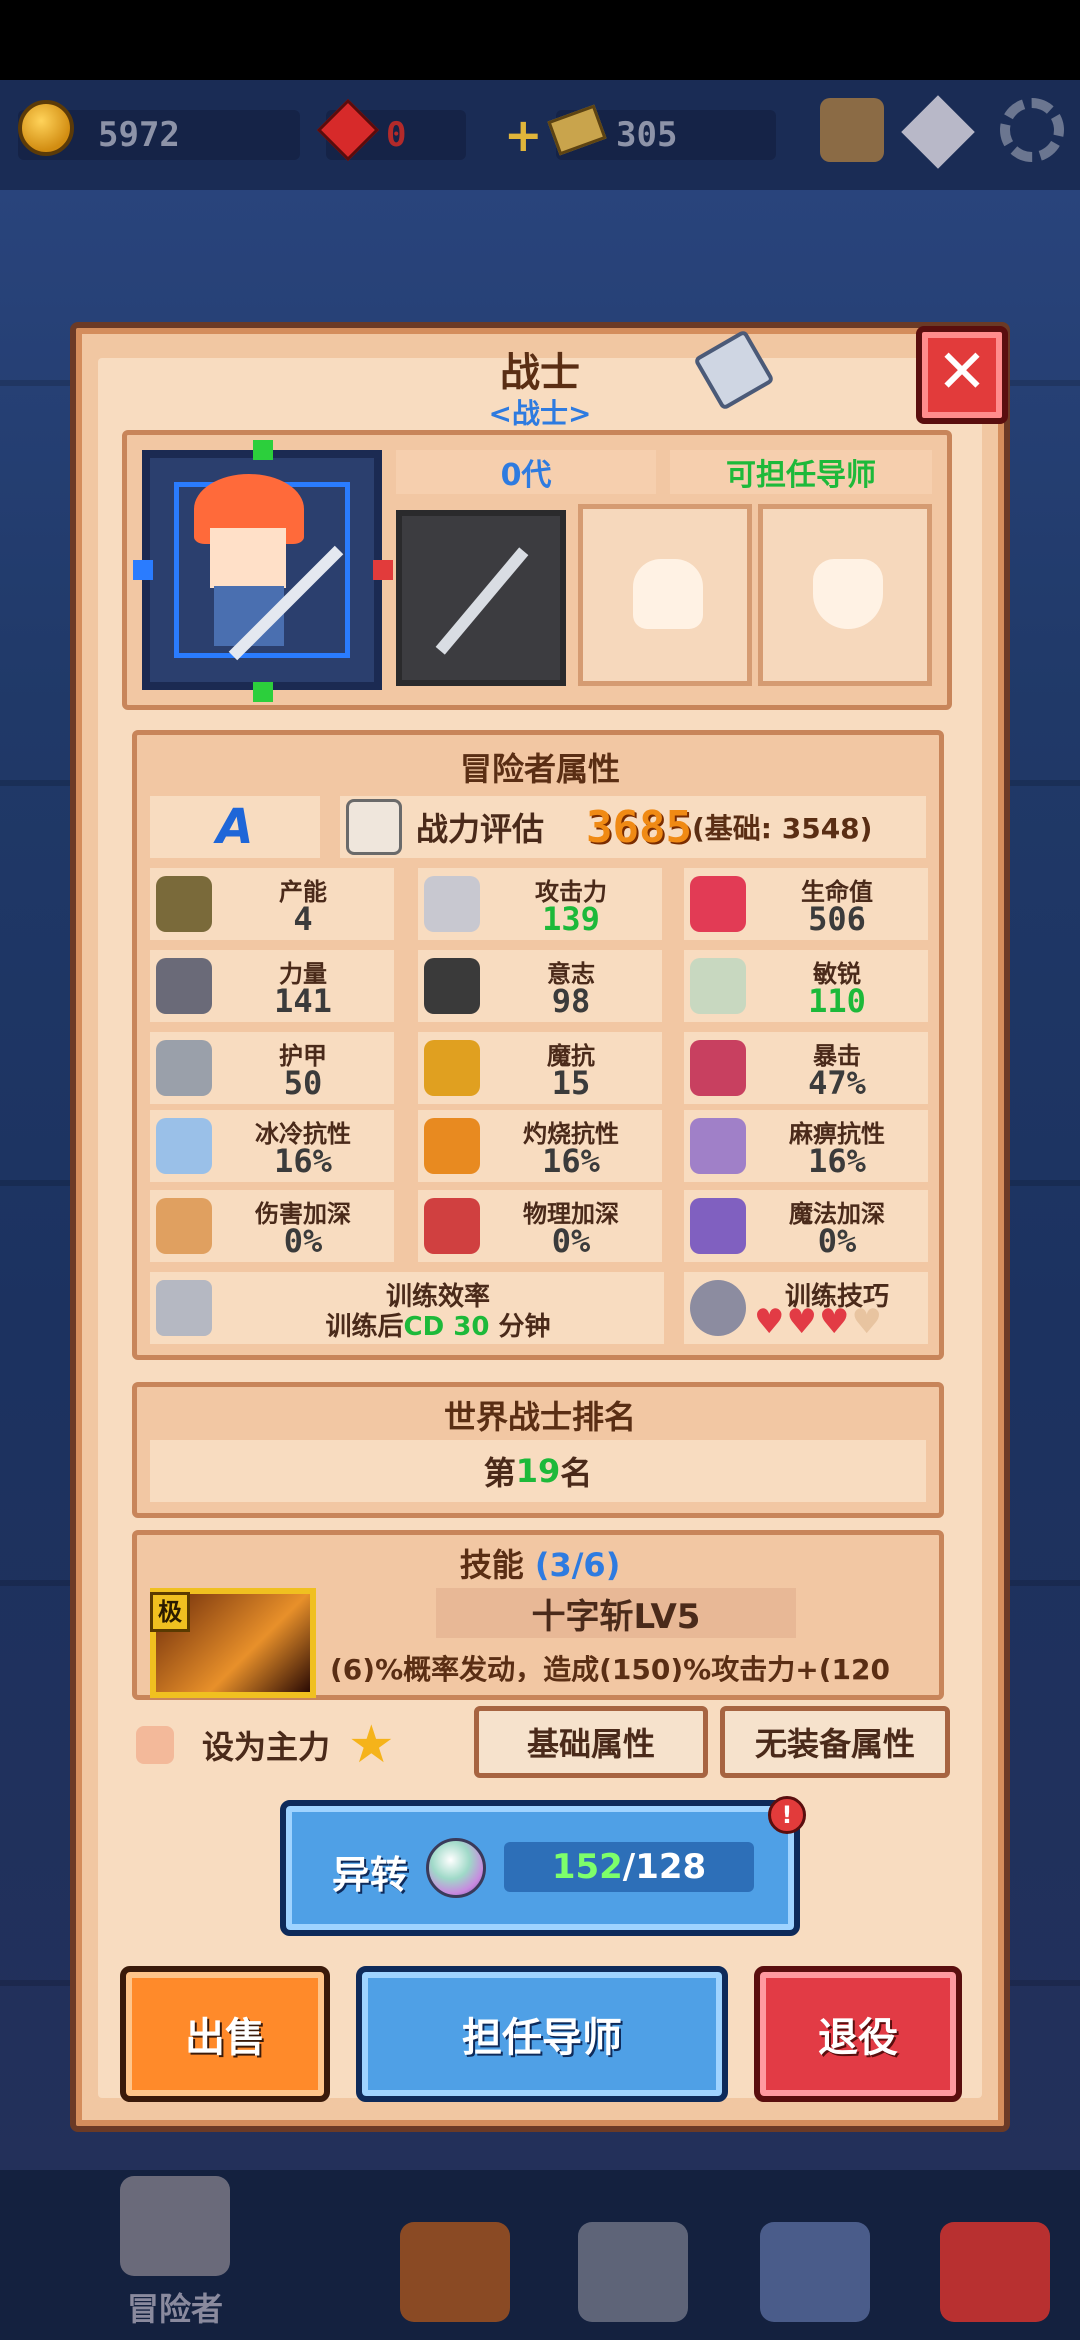 This screenshot has width=1080, height=2340. What do you see at coordinates (540, 904) in the screenshot?
I see `stat-cell: 攻击力 139` at bounding box center [540, 904].